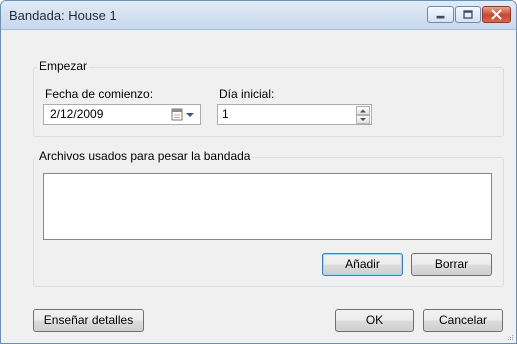  I want to click on spin-up-icon, so click(363, 111).